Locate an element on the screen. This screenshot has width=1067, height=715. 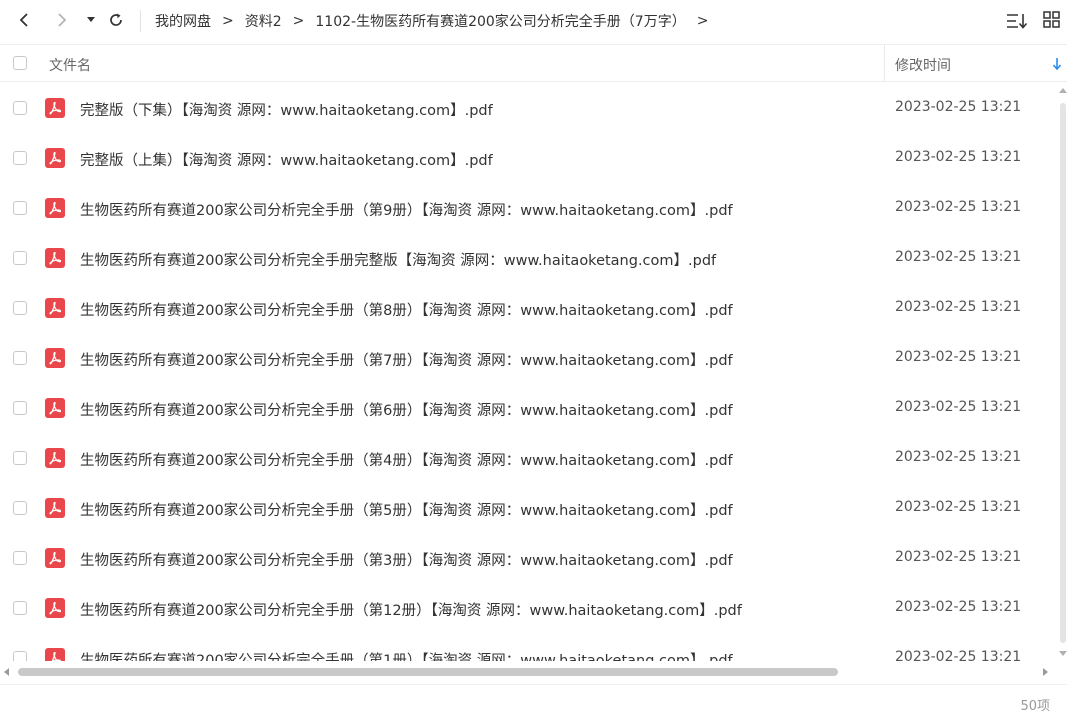
column-header: 文件名 修改时间 is located at coordinates (533, 63).